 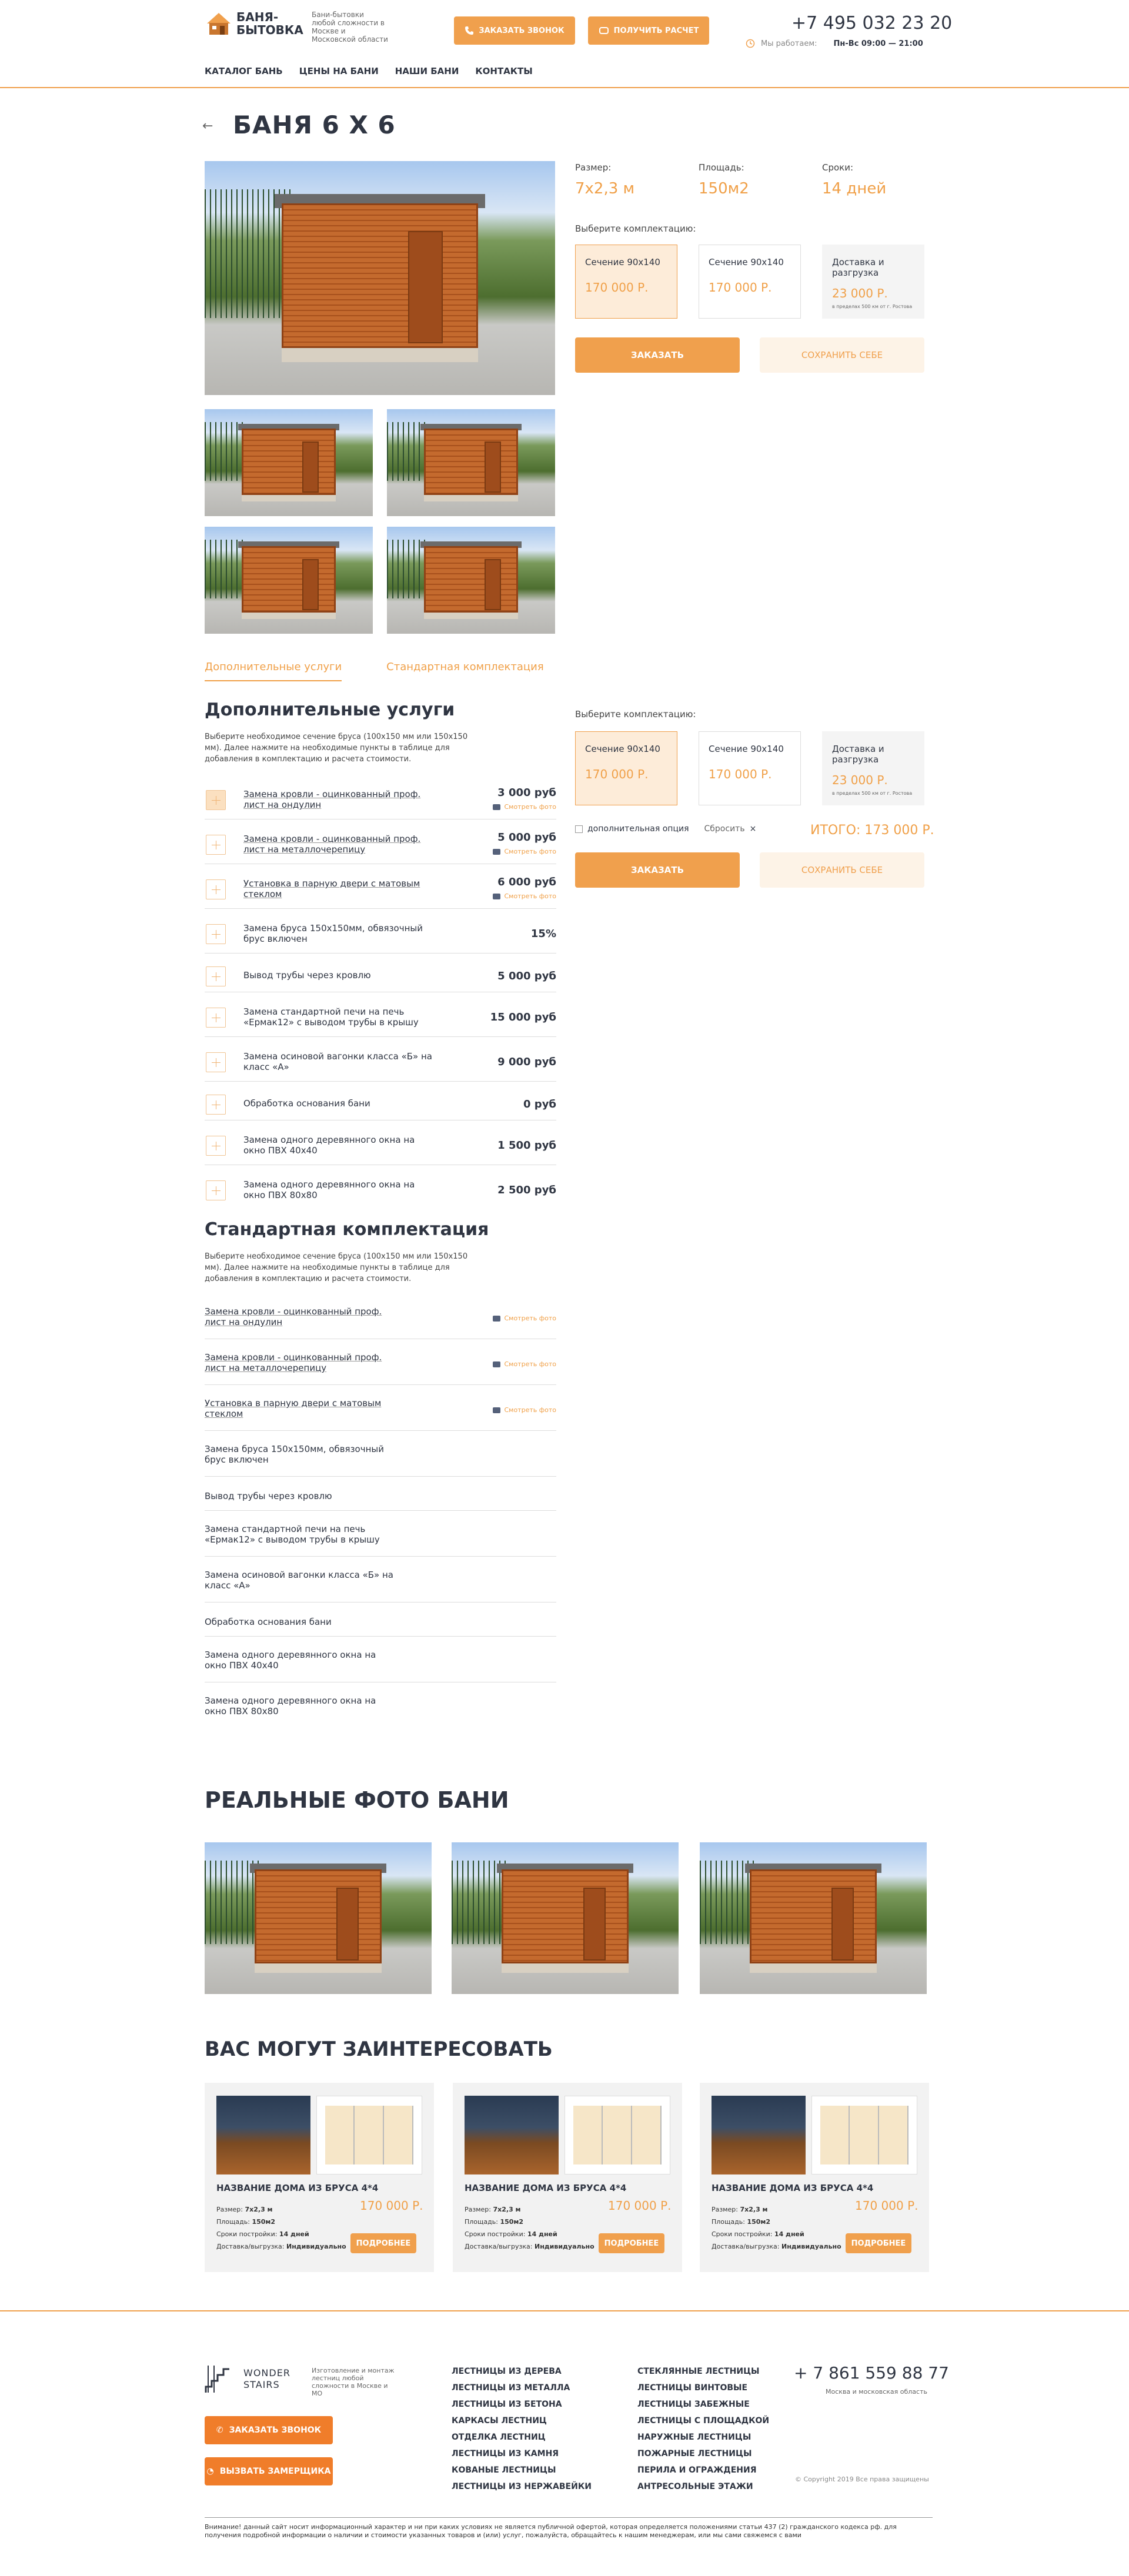 What do you see at coordinates (254, 23) in the screenshot?
I see `site-logo: БАНЯ- БЫТОВКА` at bounding box center [254, 23].